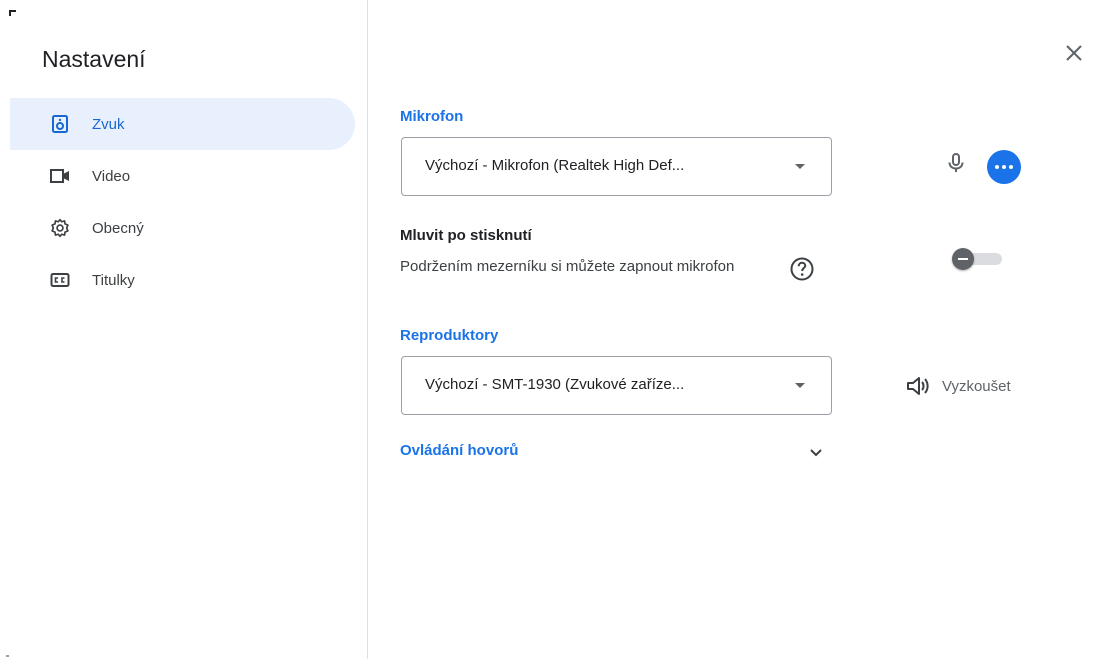 The width and height of the screenshot is (1112, 659). Describe the element at coordinates (978, 259) in the screenshot. I see `push-to-talk-toggle` at that location.